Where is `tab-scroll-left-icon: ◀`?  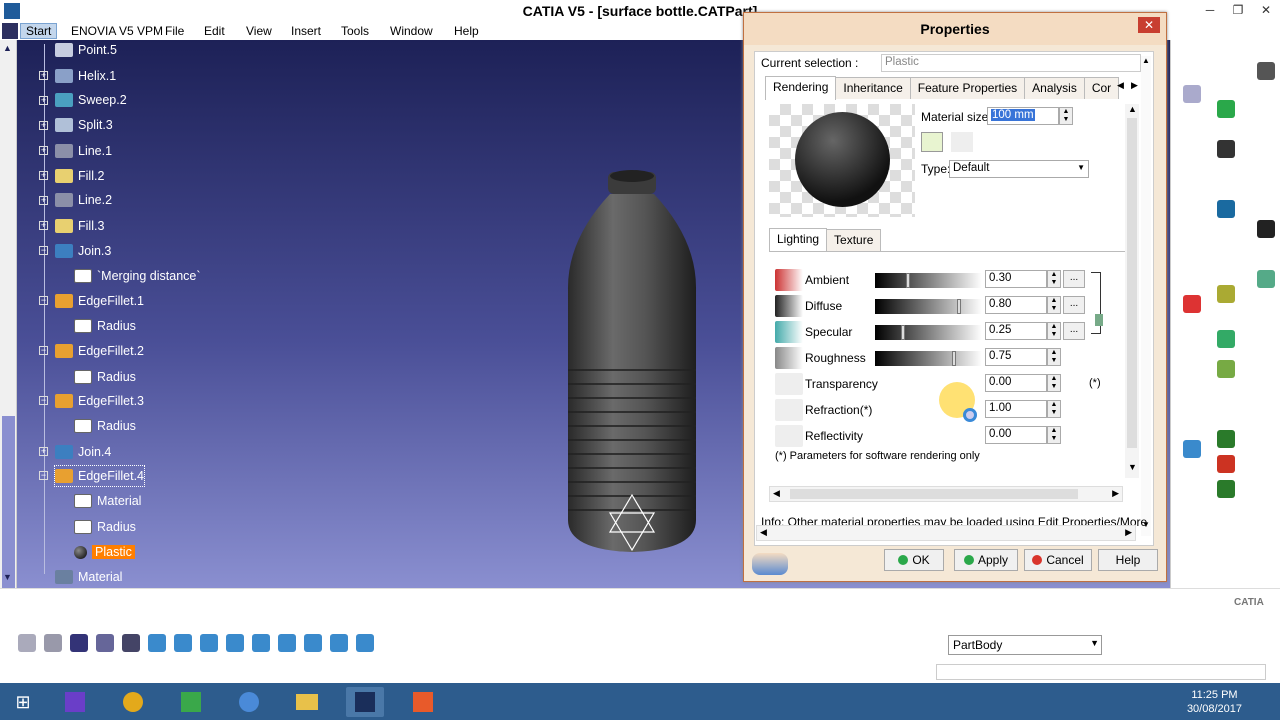
tab-scroll-left-icon: ◀ is located at coordinates (1123, 87).